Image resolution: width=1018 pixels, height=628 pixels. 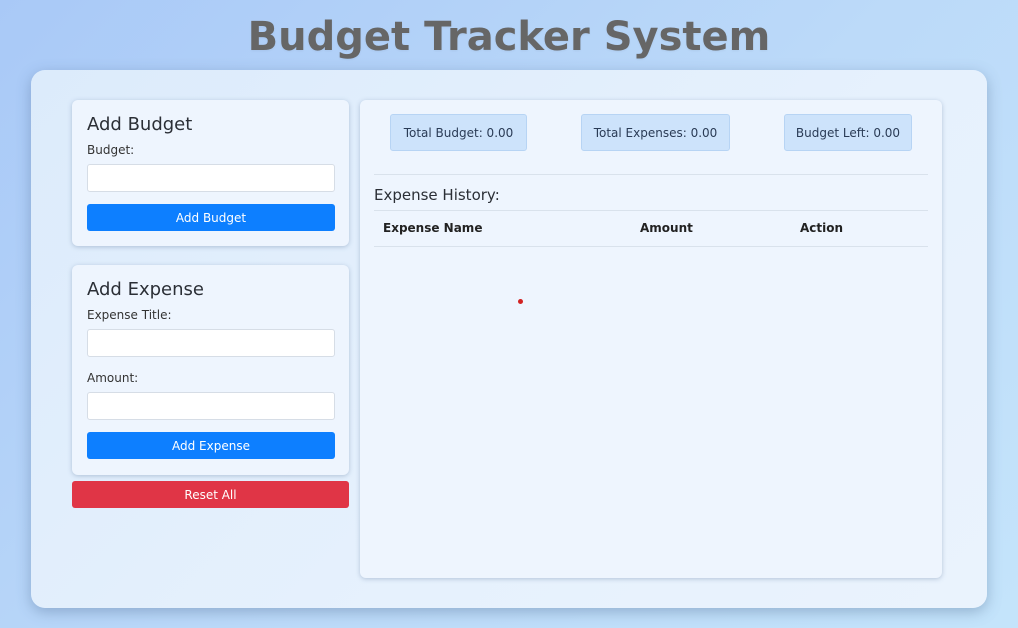 What do you see at coordinates (822, 228) in the screenshot?
I see `column-header-action: Action` at bounding box center [822, 228].